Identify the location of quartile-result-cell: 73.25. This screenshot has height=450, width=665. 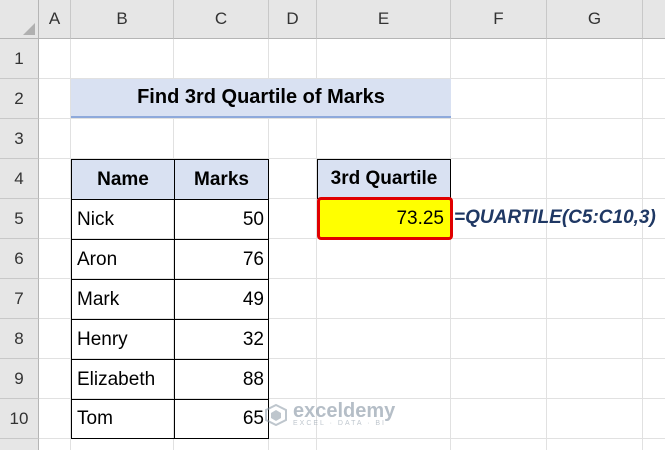
(385, 218).